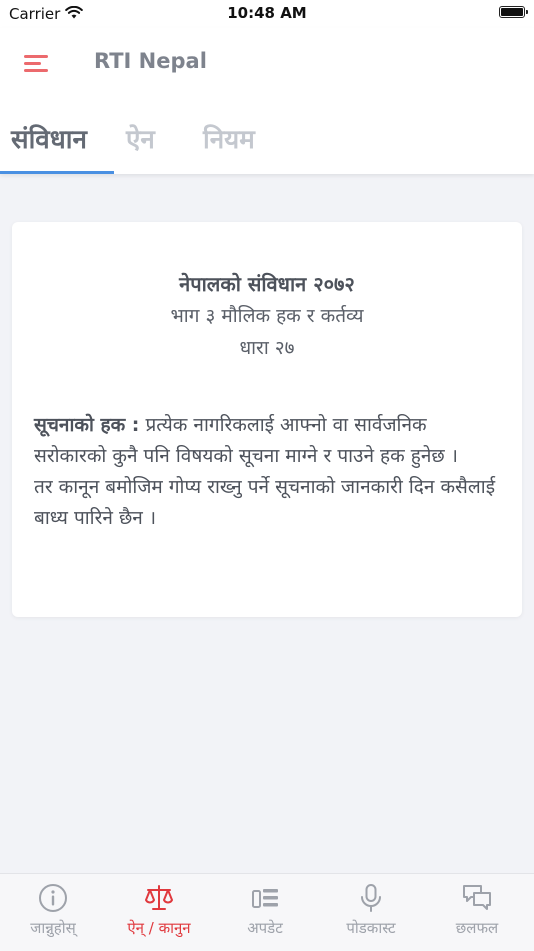 The image size is (534, 951). I want to click on tabbar-label: छलफल, so click(477, 928).